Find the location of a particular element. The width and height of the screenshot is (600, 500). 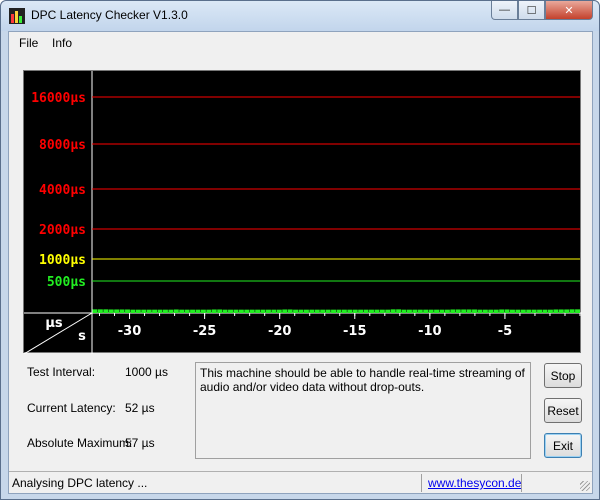

minimize-icon: — is located at coordinates (504, 10).